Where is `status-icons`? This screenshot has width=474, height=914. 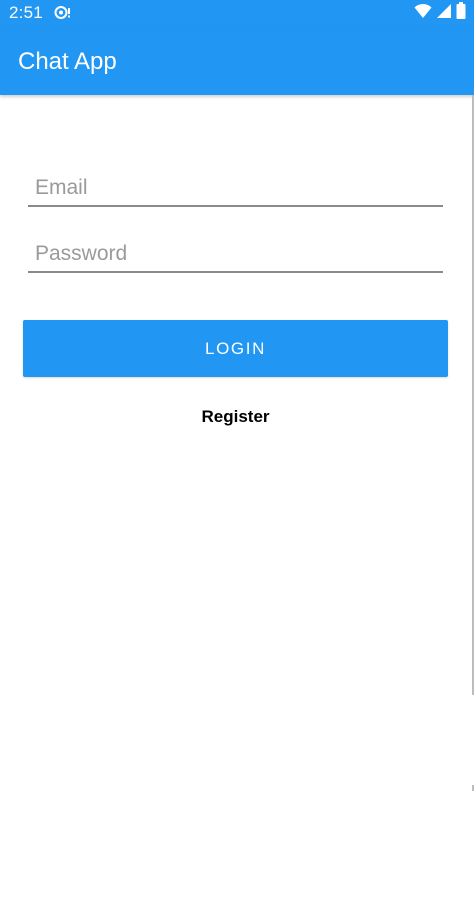 status-icons is located at coordinates (440, 13).